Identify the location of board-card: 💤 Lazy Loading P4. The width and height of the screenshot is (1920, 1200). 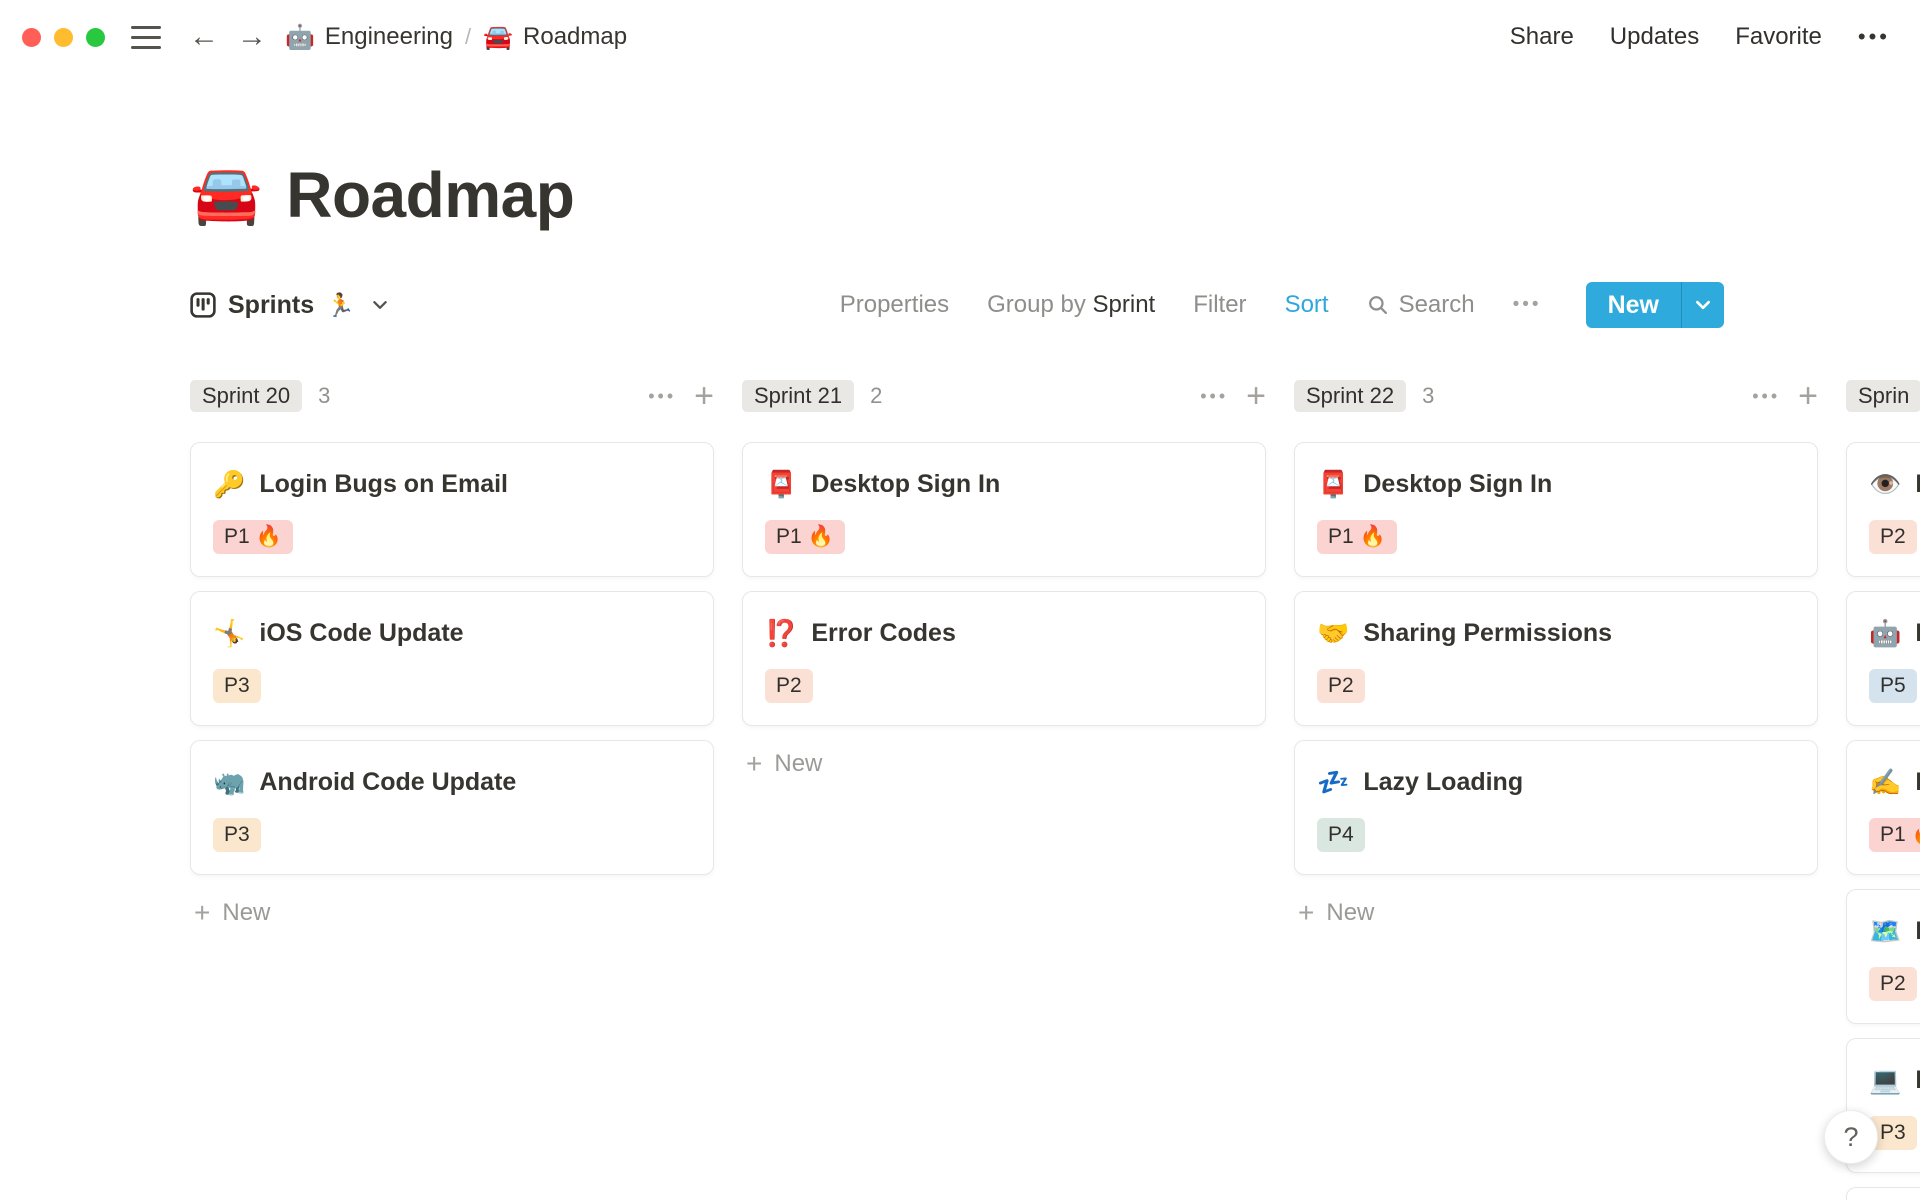
(1556, 807).